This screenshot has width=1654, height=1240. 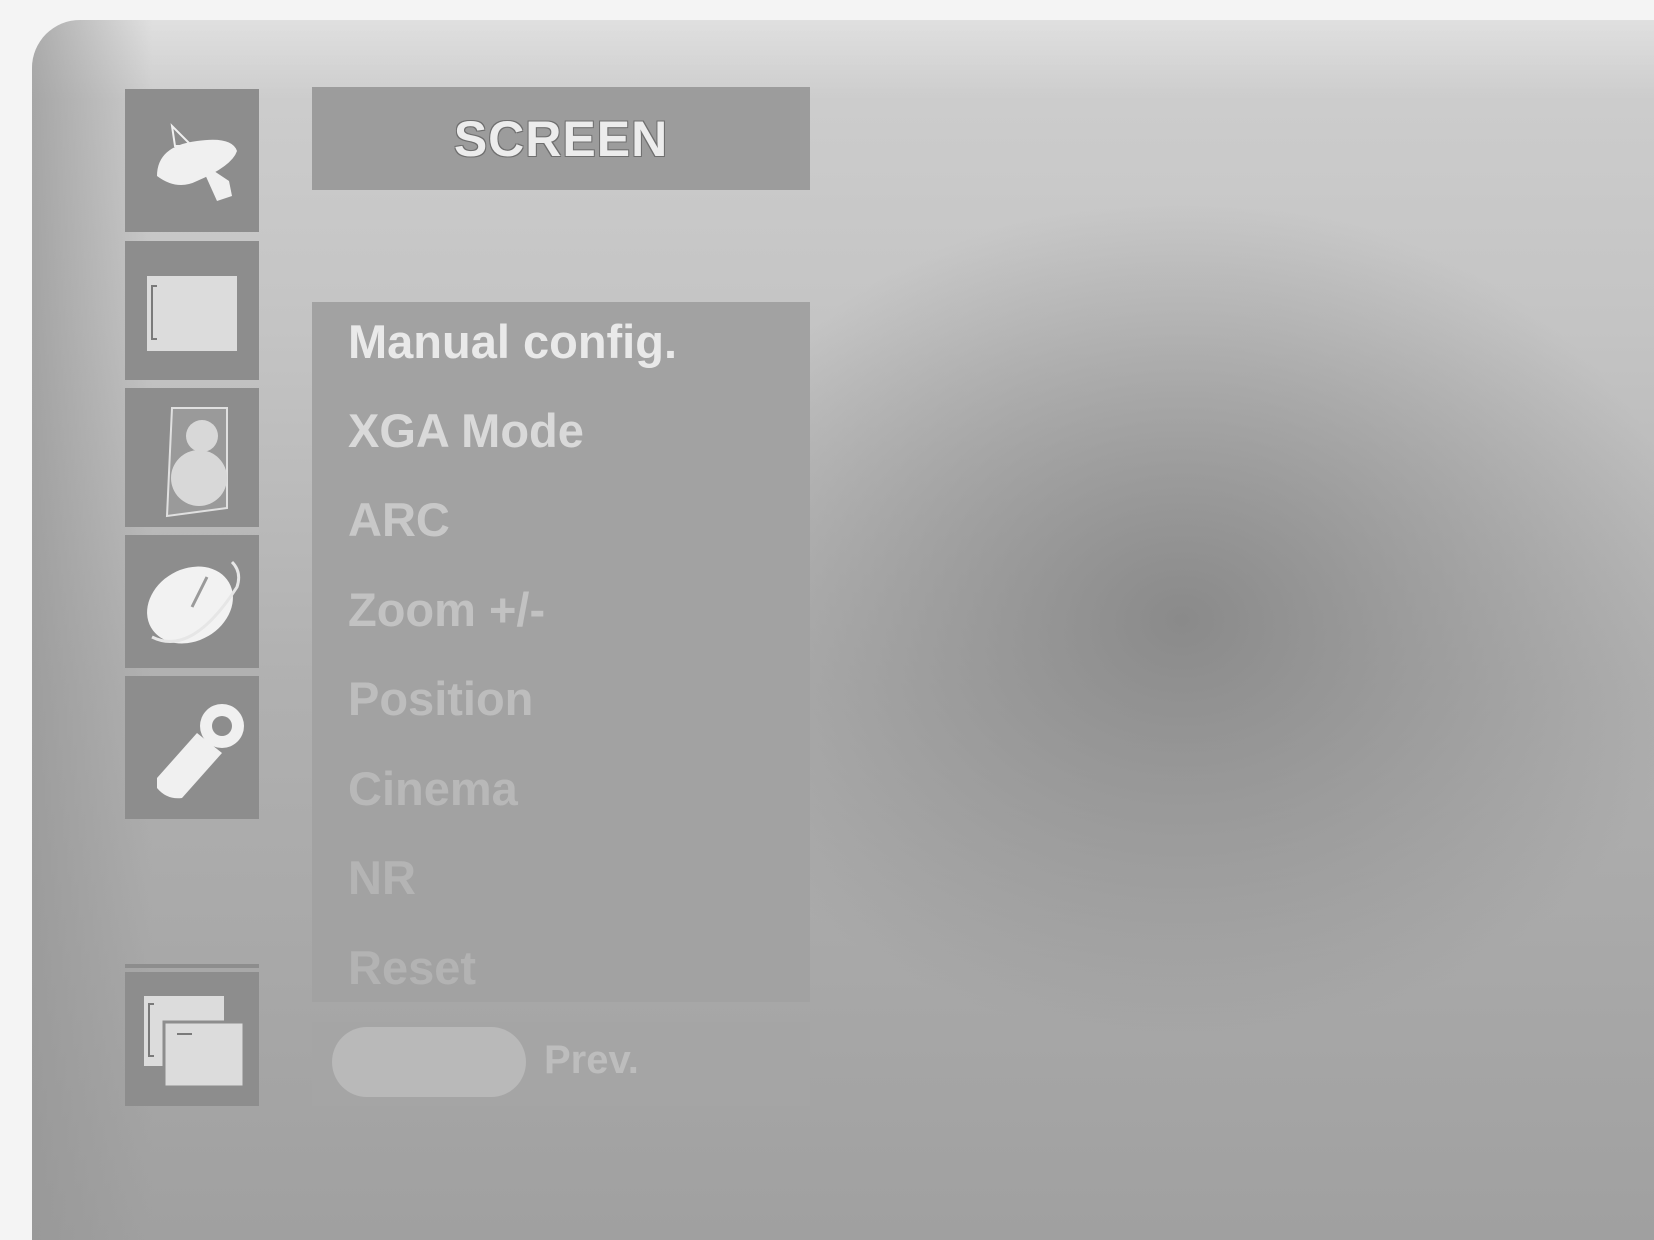 I want to click on pip-icon, so click(x=195, y=1042).